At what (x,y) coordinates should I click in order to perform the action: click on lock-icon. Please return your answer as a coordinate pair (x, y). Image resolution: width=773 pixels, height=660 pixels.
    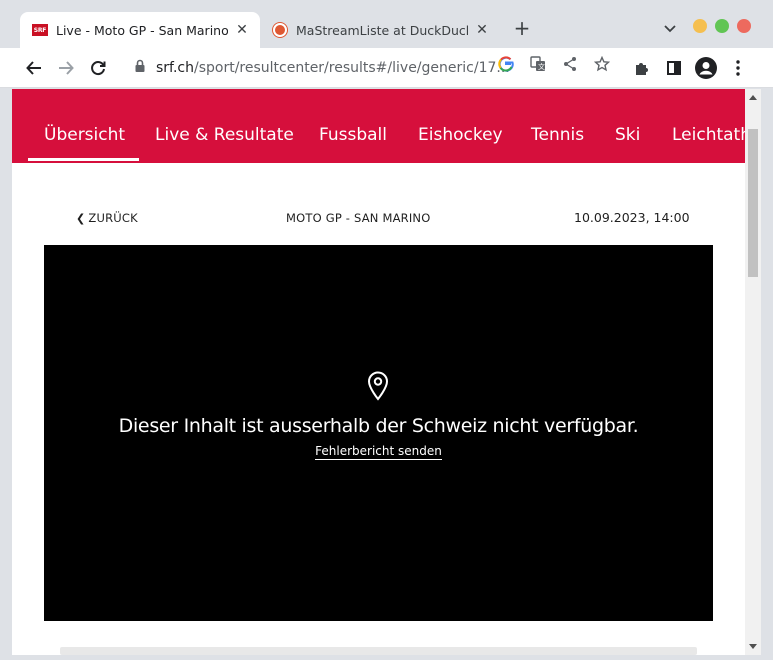
    Looking at the image, I should click on (141, 68).